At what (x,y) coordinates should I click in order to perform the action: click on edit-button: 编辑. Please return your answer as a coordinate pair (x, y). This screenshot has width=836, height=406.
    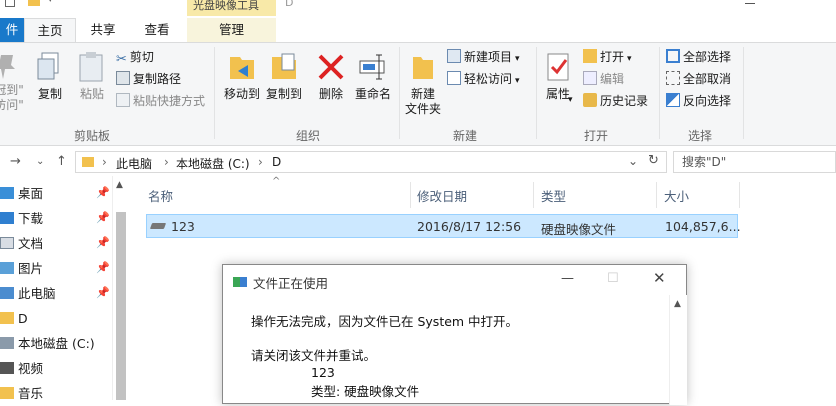
    Looking at the image, I should click on (603, 79).